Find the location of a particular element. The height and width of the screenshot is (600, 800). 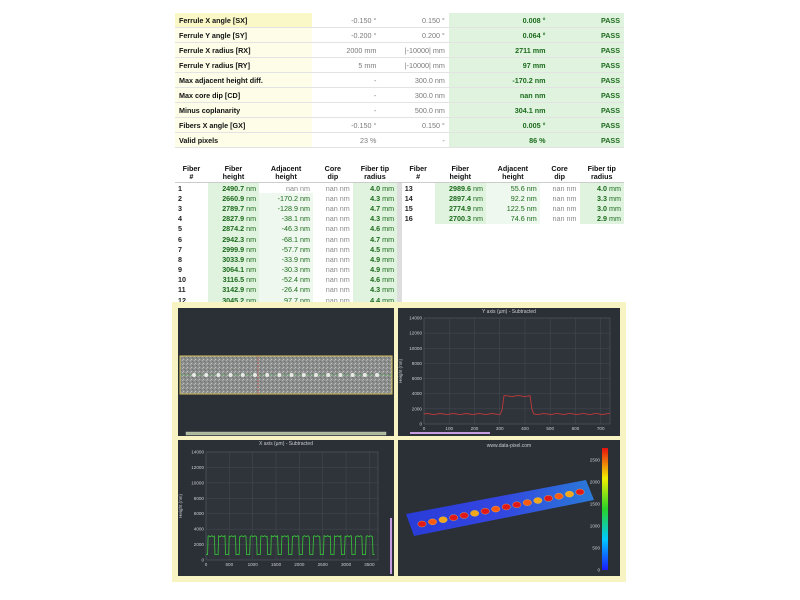

y-tick-label: 8000 is located at coordinates (199, 498).